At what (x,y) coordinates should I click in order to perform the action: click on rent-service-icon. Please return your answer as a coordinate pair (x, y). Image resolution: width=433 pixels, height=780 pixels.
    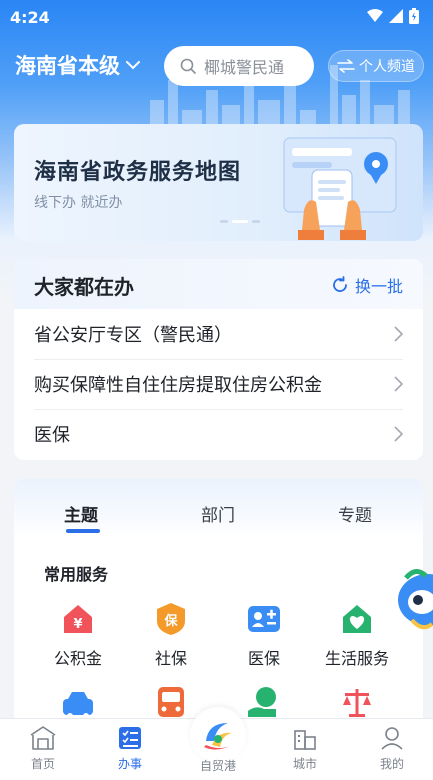
    Looking at the image, I should click on (264, 703).